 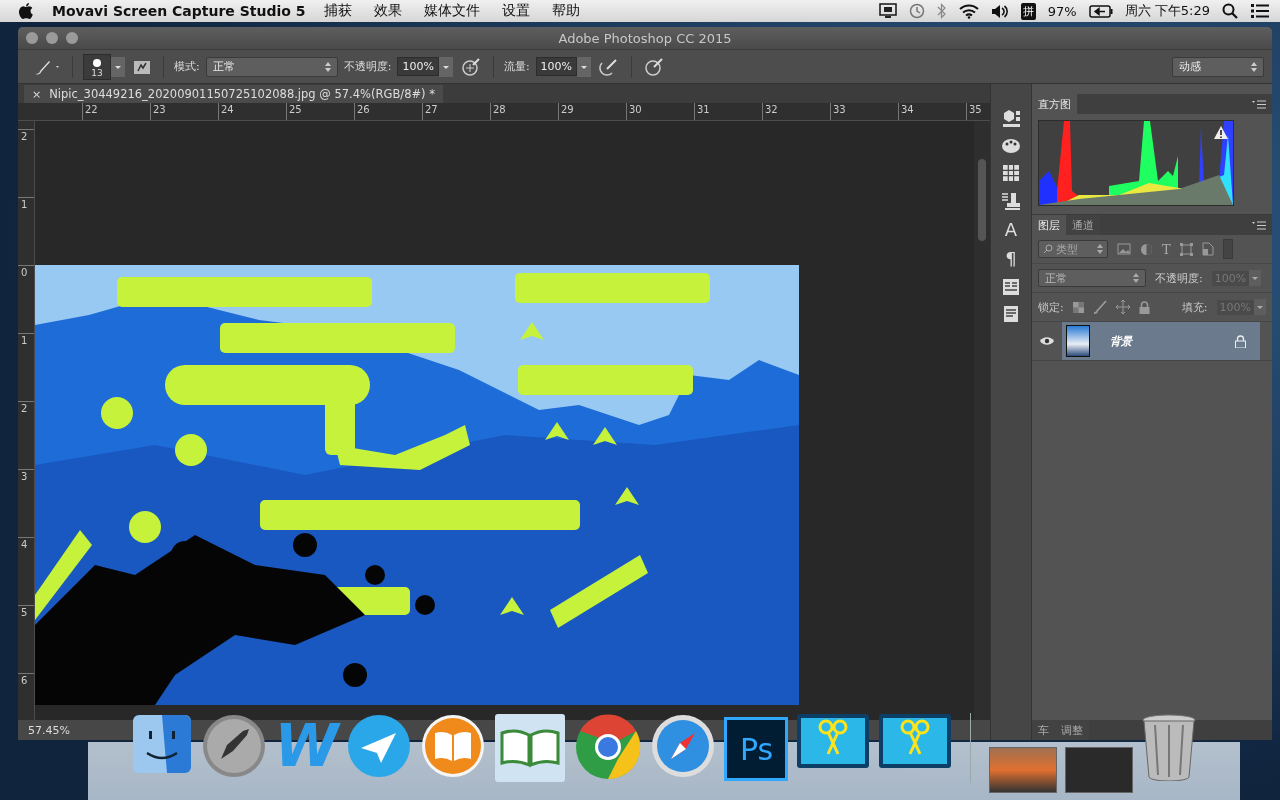 I want to click on mode-dropdown: 正常, so click(x=271, y=66).